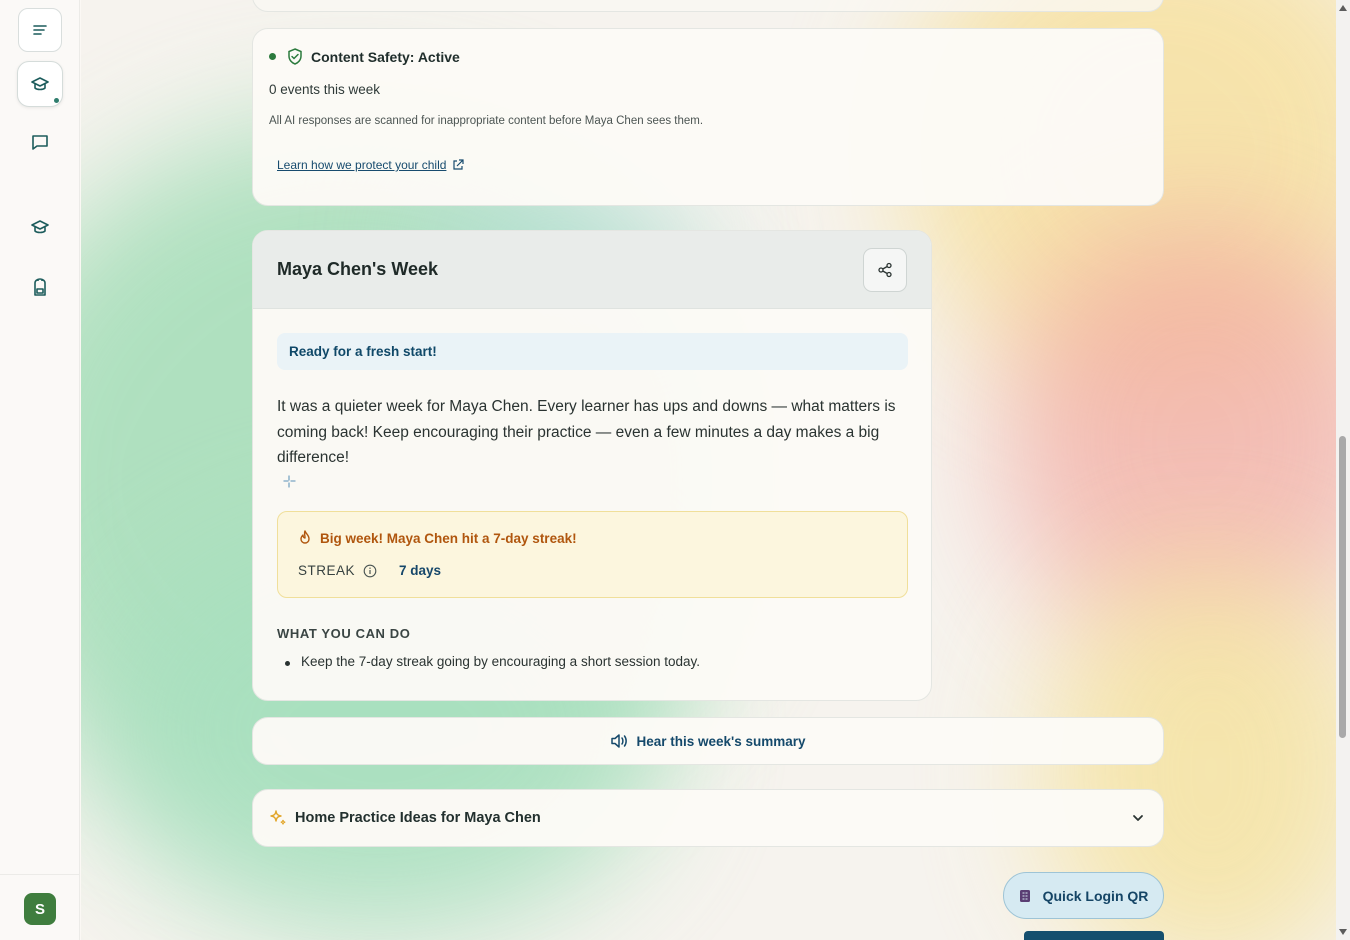 The height and width of the screenshot is (940, 1350). Describe the element at coordinates (385, 56) in the screenshot. I see `safety-status-label: Content Safety: Active` at that location.